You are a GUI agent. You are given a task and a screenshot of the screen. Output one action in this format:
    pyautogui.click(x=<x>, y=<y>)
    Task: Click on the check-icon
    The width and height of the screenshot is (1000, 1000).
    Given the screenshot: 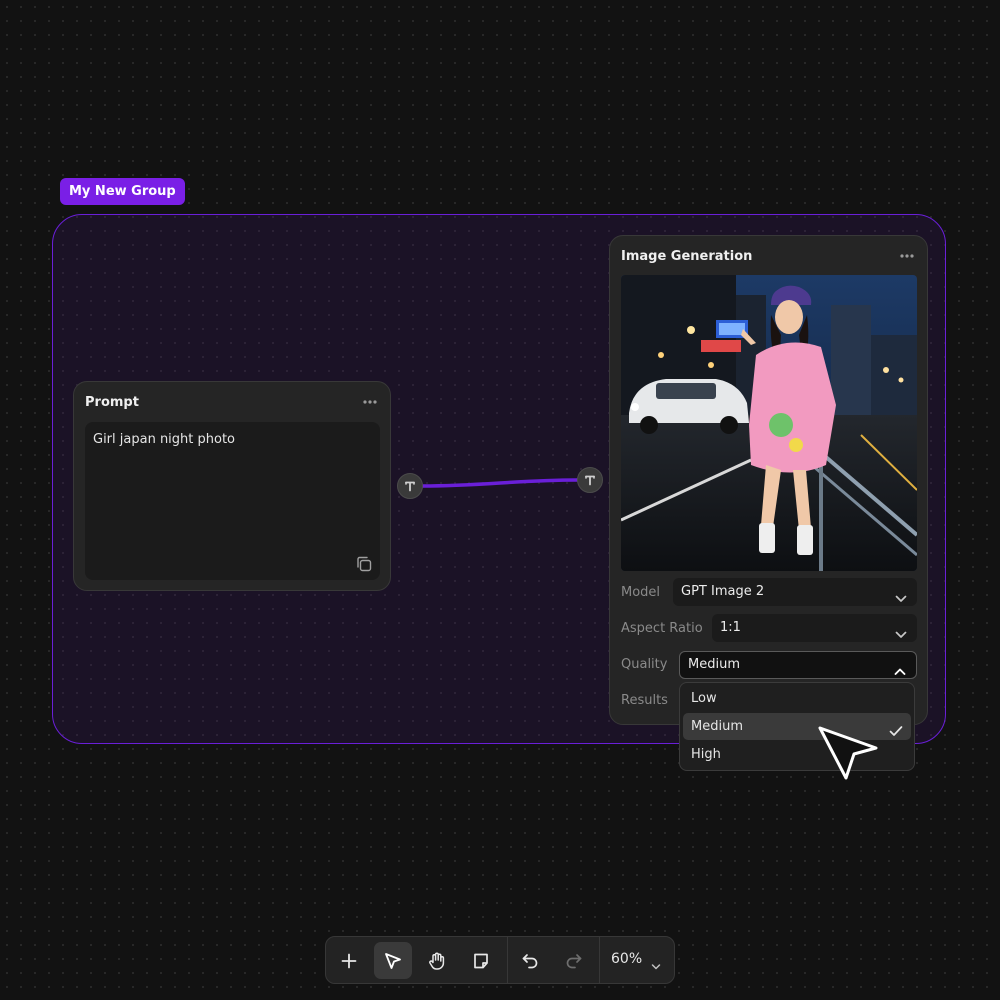 What is the action you would take?
    pyautogui.click(x=896, y=728)
    